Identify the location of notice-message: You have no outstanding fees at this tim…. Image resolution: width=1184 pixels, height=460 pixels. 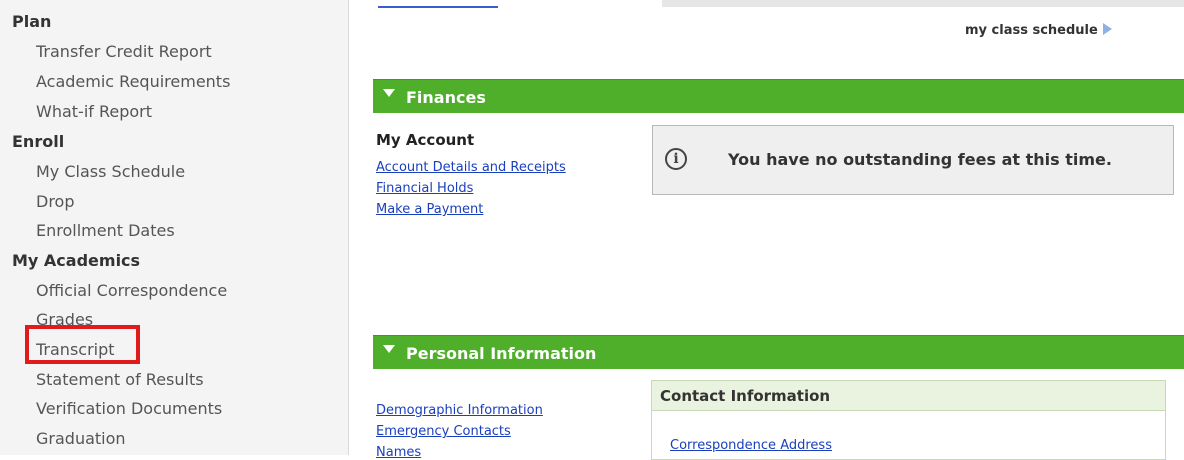
(920, 159).